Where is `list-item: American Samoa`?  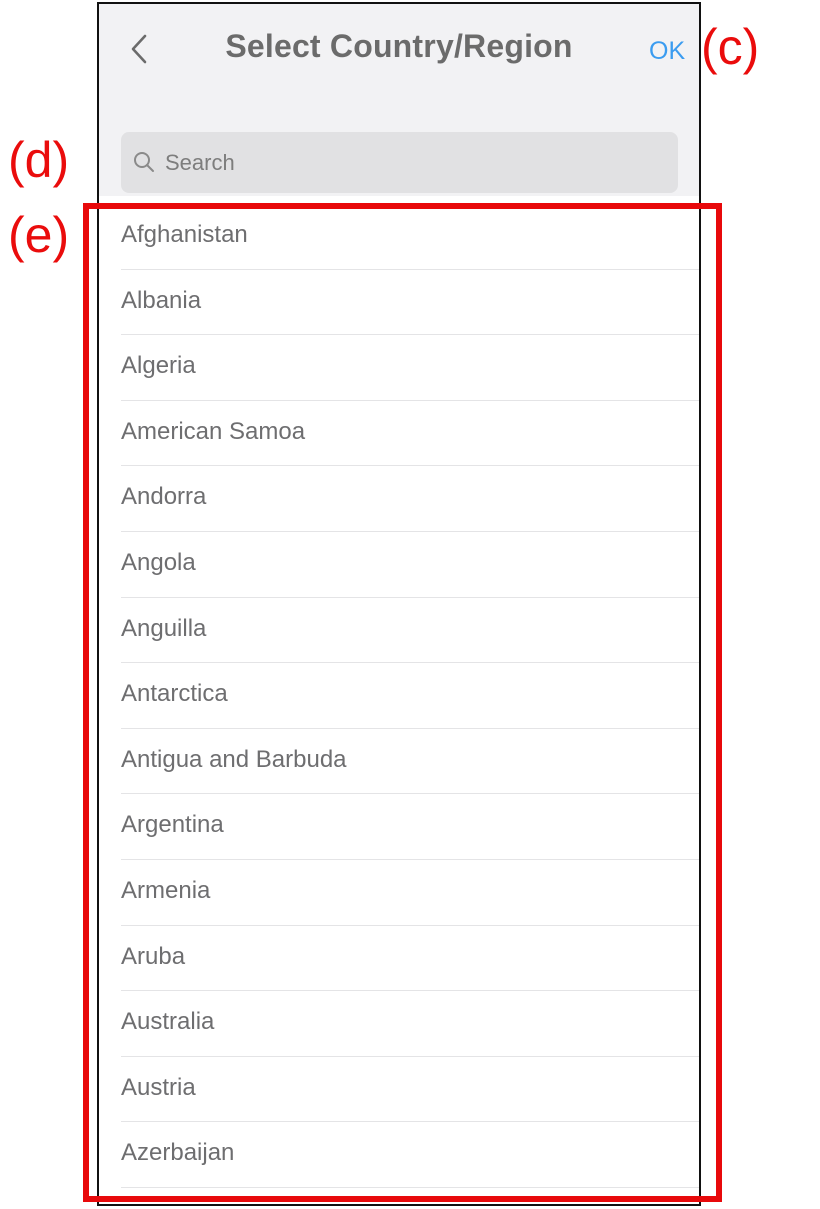 list-item: American Samoa is located at coordinates (399, 434).